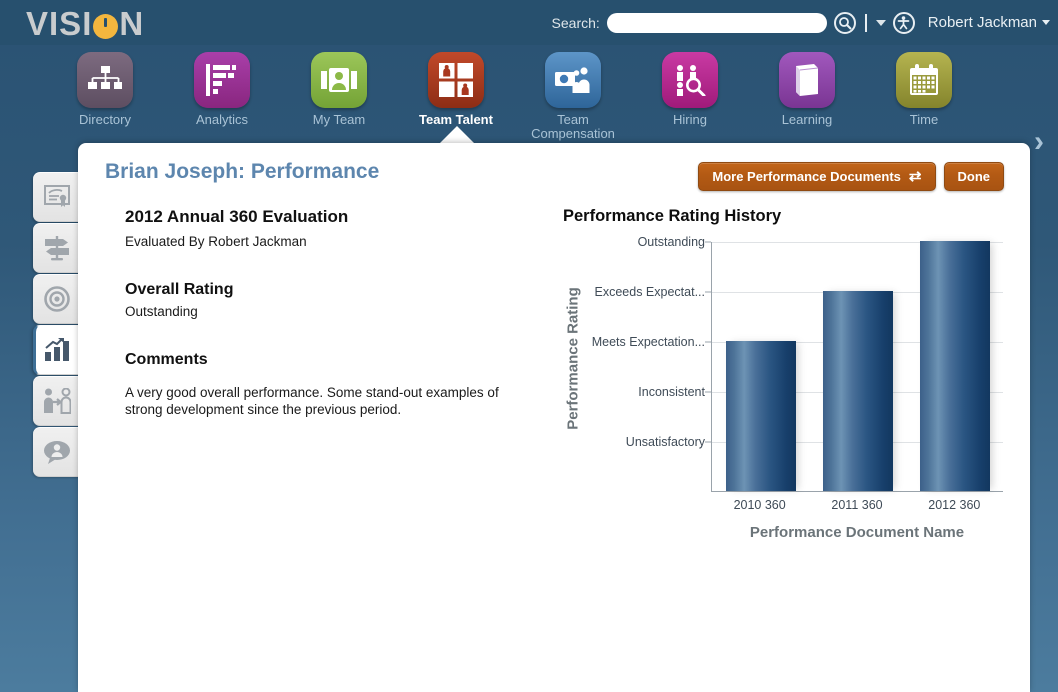  Describe the element at coordinates (56, 350) in the screenshot. I see `sidebar-item-performance` at that location.